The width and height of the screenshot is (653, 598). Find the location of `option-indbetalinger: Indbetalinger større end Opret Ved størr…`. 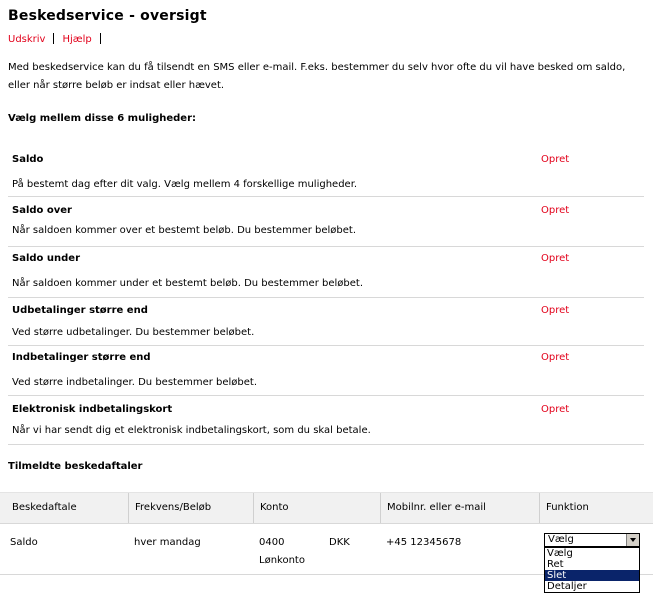

option-indbetalinger: Indbetalinger større end Opret Ved størr… is located at coordinates (326, 371).